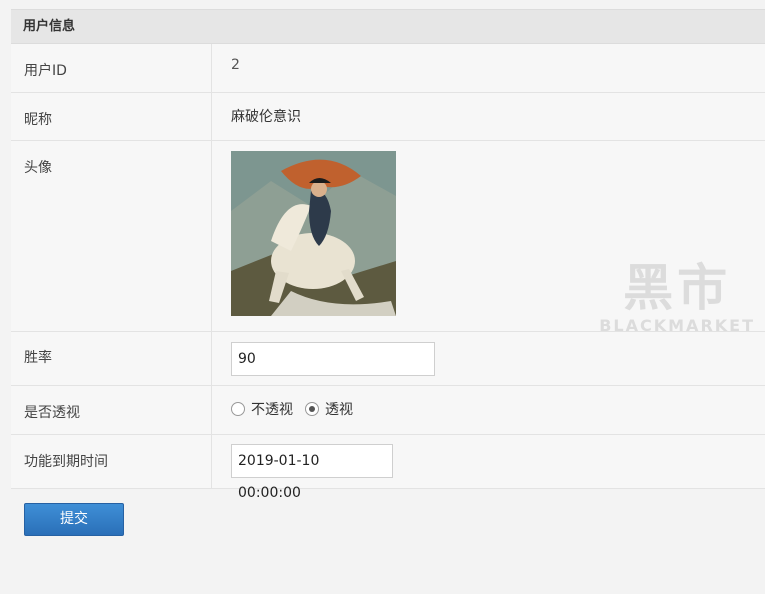 Image resolution: width=765 pixels, height=594 pixels. Describe the element at coordinates (488, 358) in the screenshot. I see `win-rate-cell: 90` at that location.